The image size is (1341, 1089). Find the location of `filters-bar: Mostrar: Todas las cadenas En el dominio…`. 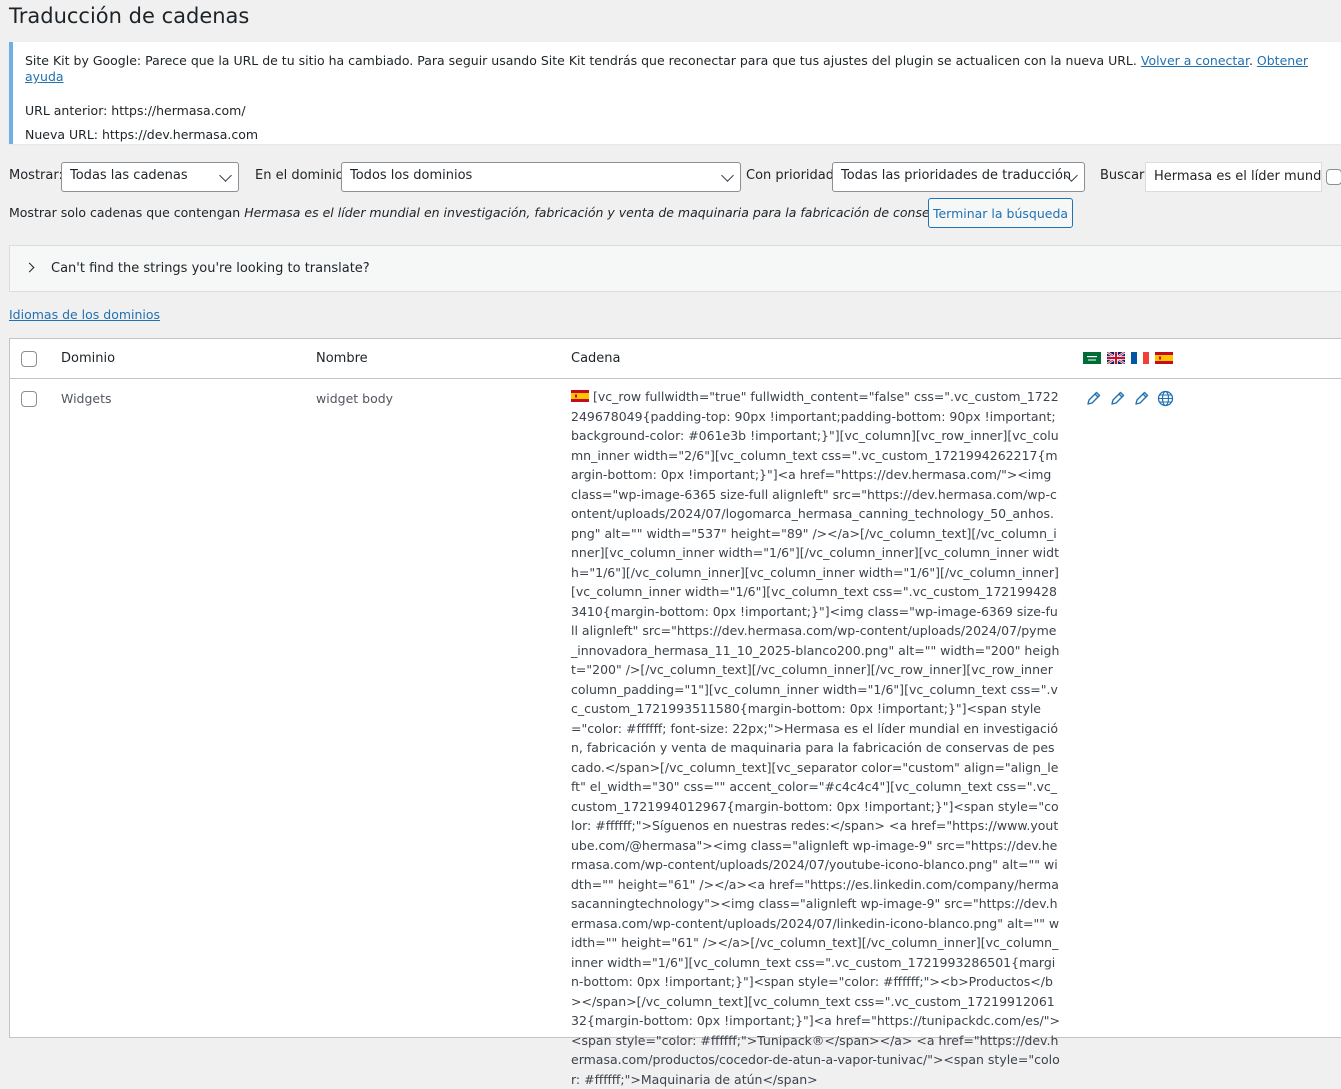

filters-bar: Mostrar: Todas las cadenas En el dominio… is located at coordinates (675, 177).